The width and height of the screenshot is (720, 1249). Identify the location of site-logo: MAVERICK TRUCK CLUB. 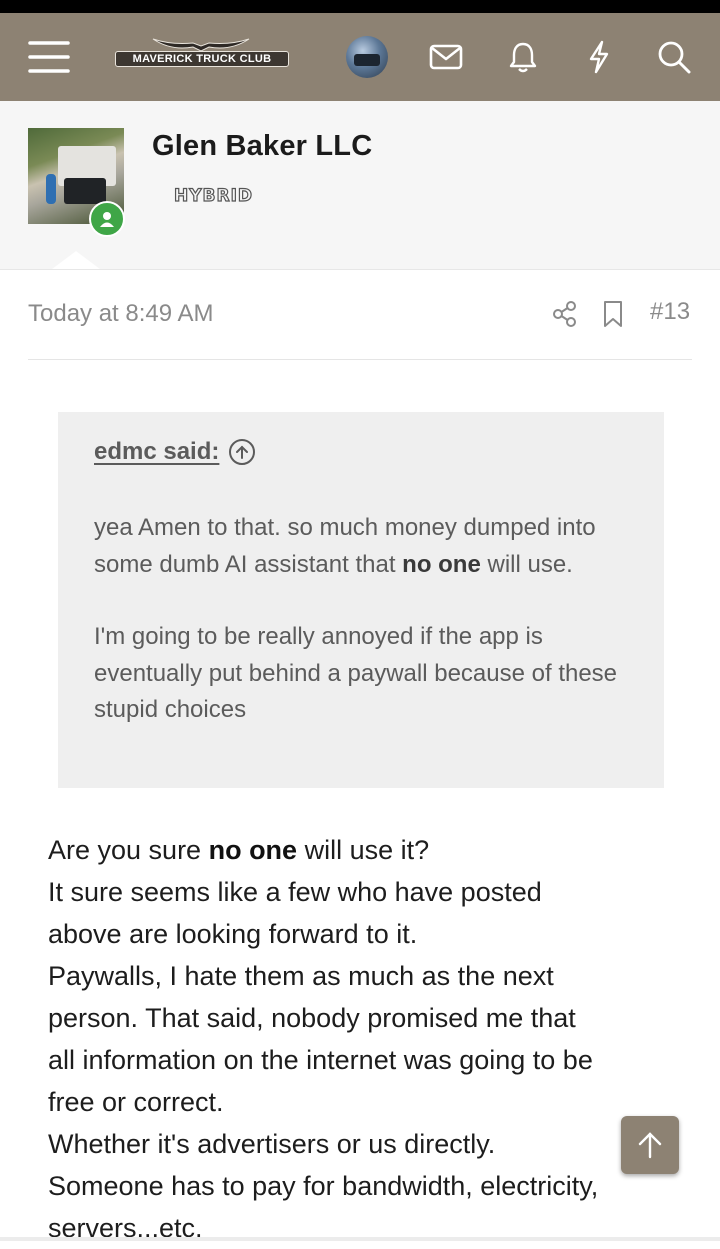
(201, 57).